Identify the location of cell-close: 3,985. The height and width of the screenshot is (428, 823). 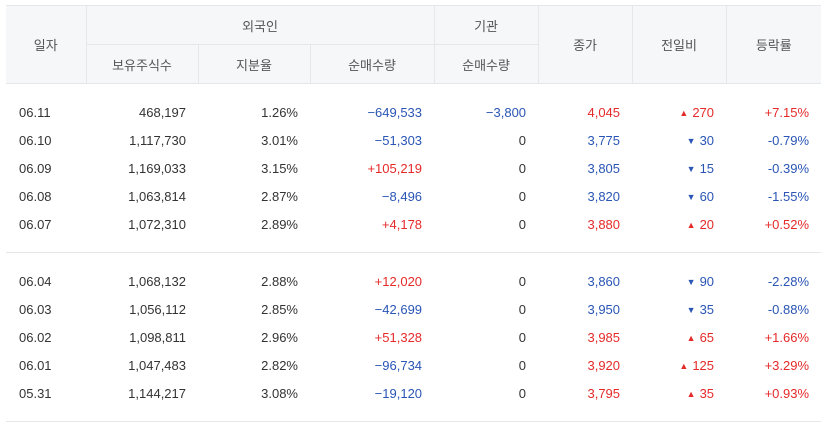
(604, 337).